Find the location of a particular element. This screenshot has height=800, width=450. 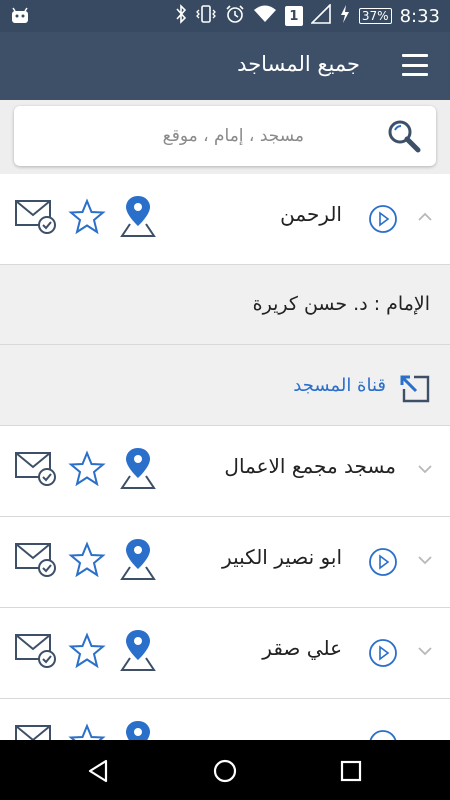

wifi-icon is located at coordinates (265, 16).